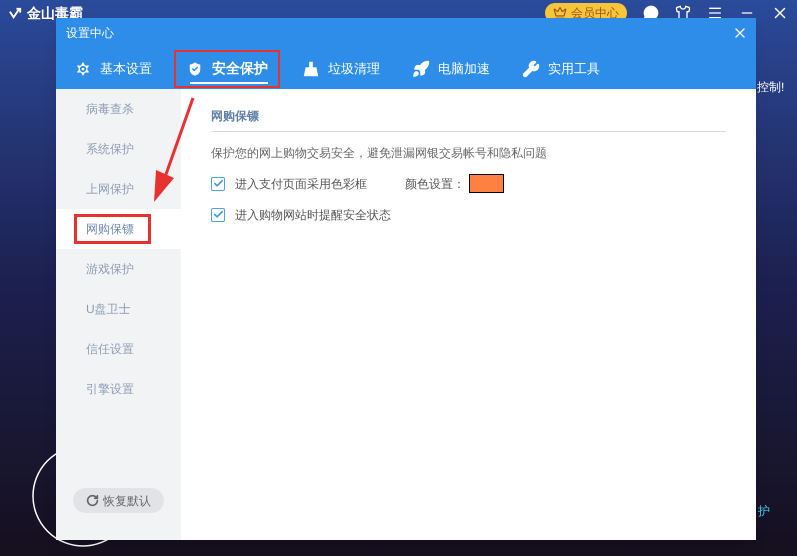 Image resolution: width=797 pixels, height=556 pixels. I want to click on settings-tab: 安全保护, so click(227, 69).